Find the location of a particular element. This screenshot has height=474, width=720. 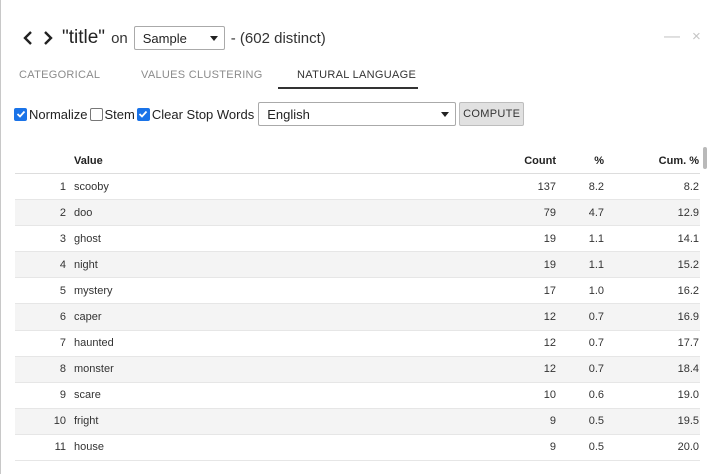

normalize-checkbox is located at coordinates (20, 114).